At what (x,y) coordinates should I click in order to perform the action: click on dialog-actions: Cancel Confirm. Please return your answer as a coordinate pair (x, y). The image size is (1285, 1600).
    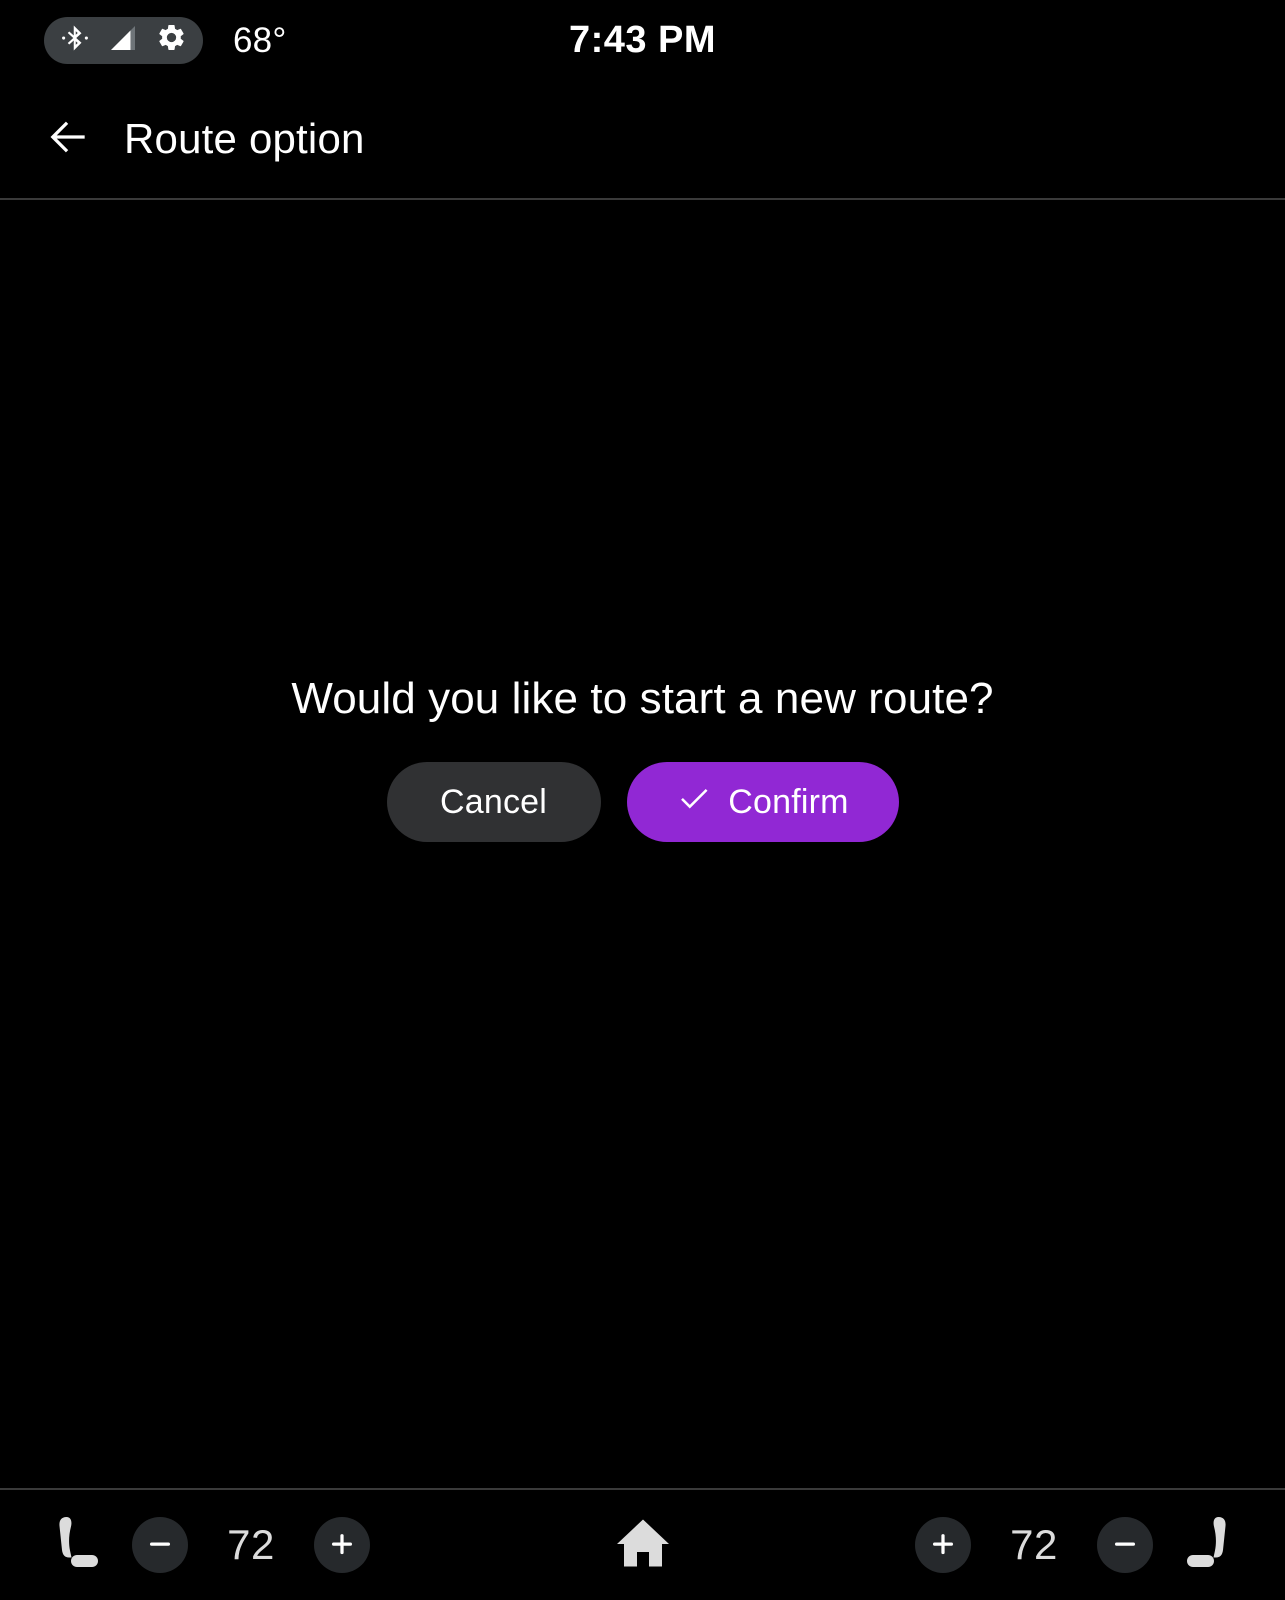
    Looking at the image, I should click on (642, 802).